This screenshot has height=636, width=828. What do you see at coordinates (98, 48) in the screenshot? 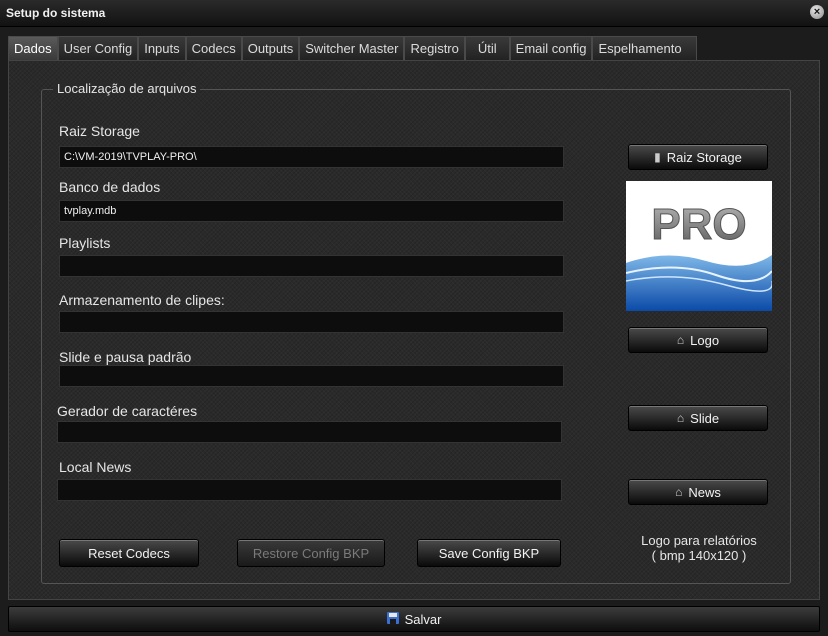
I see `tab-user-config: User Config` at bounding box center [98, 48].